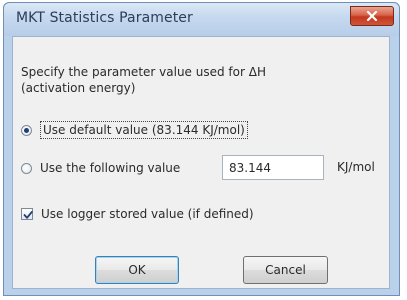 The image size is (407, 300). I want to click on close-button, so click(372, 16).